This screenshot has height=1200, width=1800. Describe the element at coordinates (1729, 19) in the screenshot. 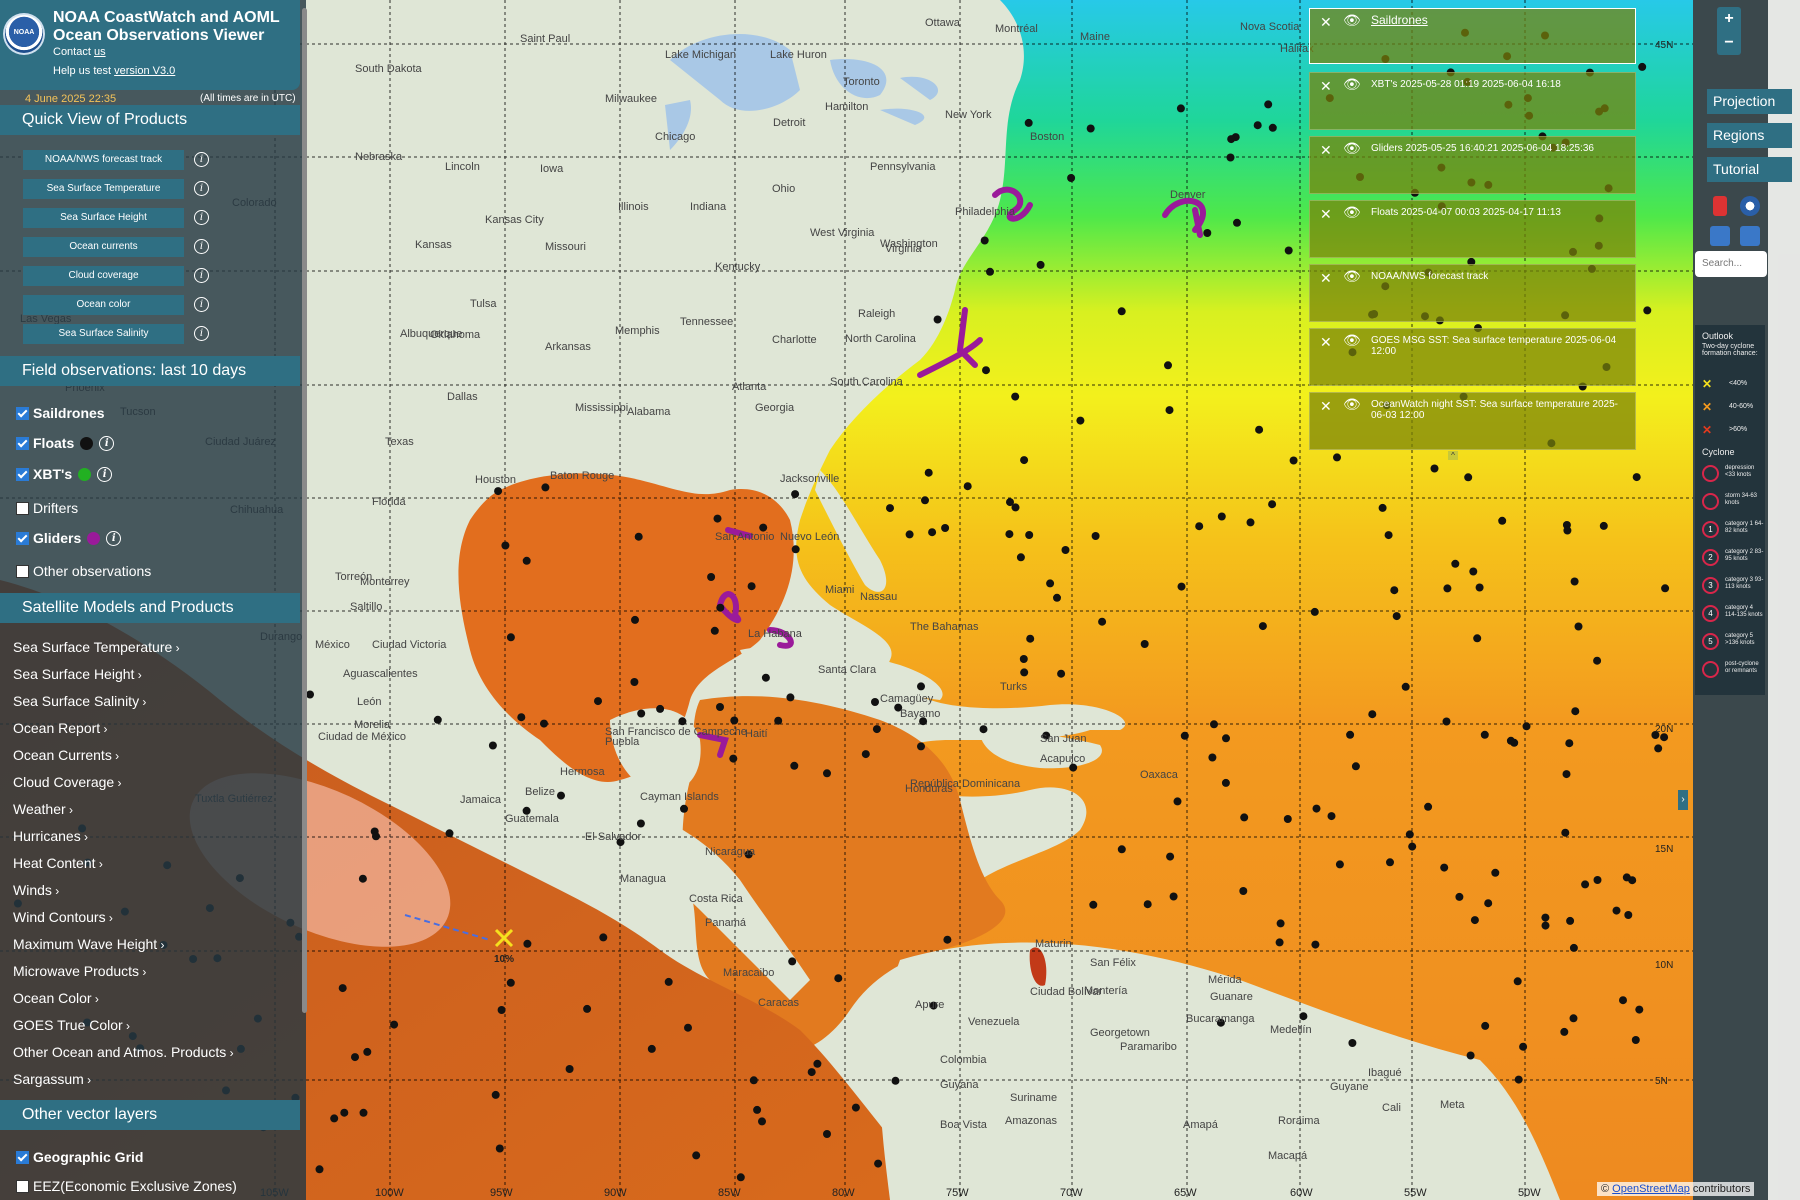

I see `zoom-in-button: +` at that location.